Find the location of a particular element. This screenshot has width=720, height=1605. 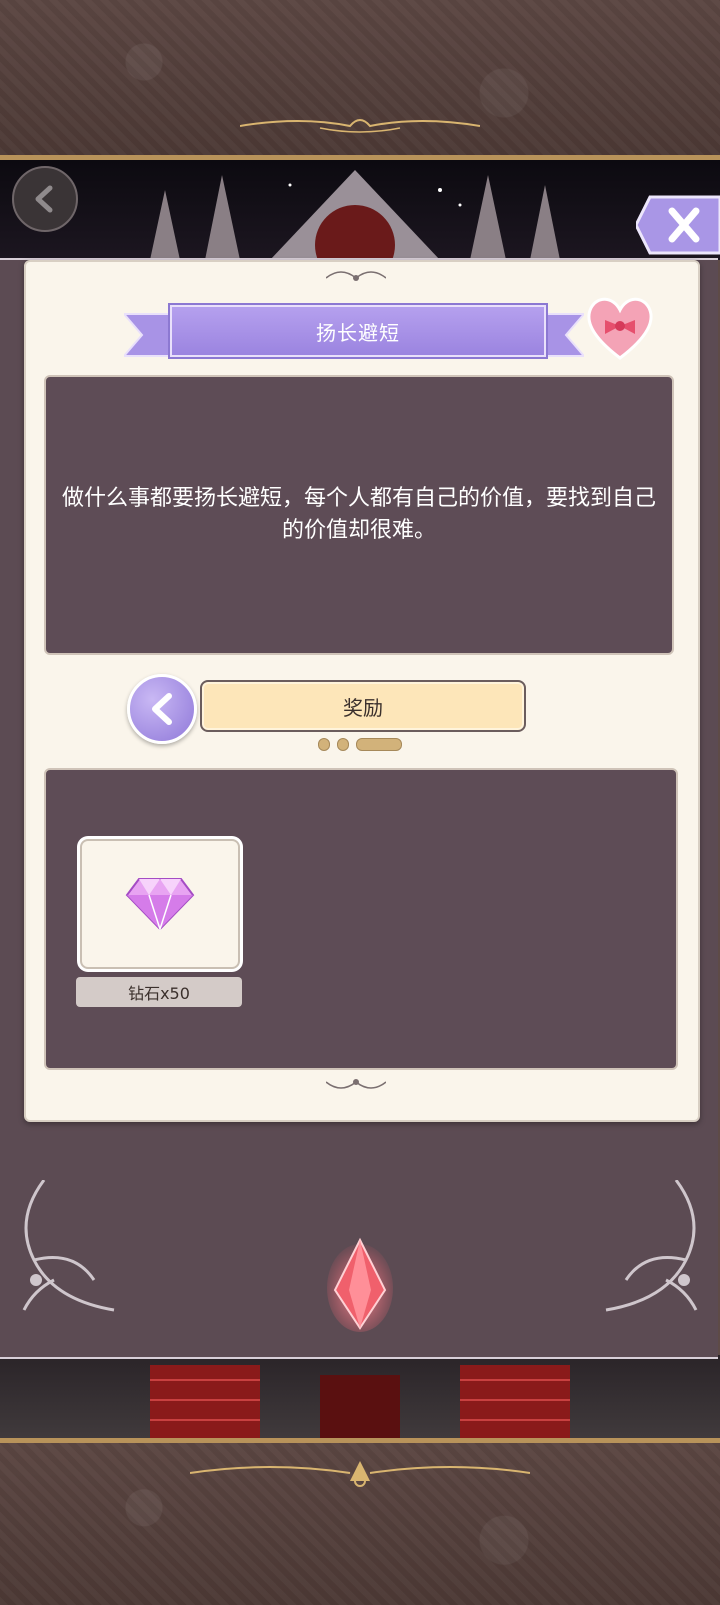

heart-bow-icon is located at coordinates (620, 328).